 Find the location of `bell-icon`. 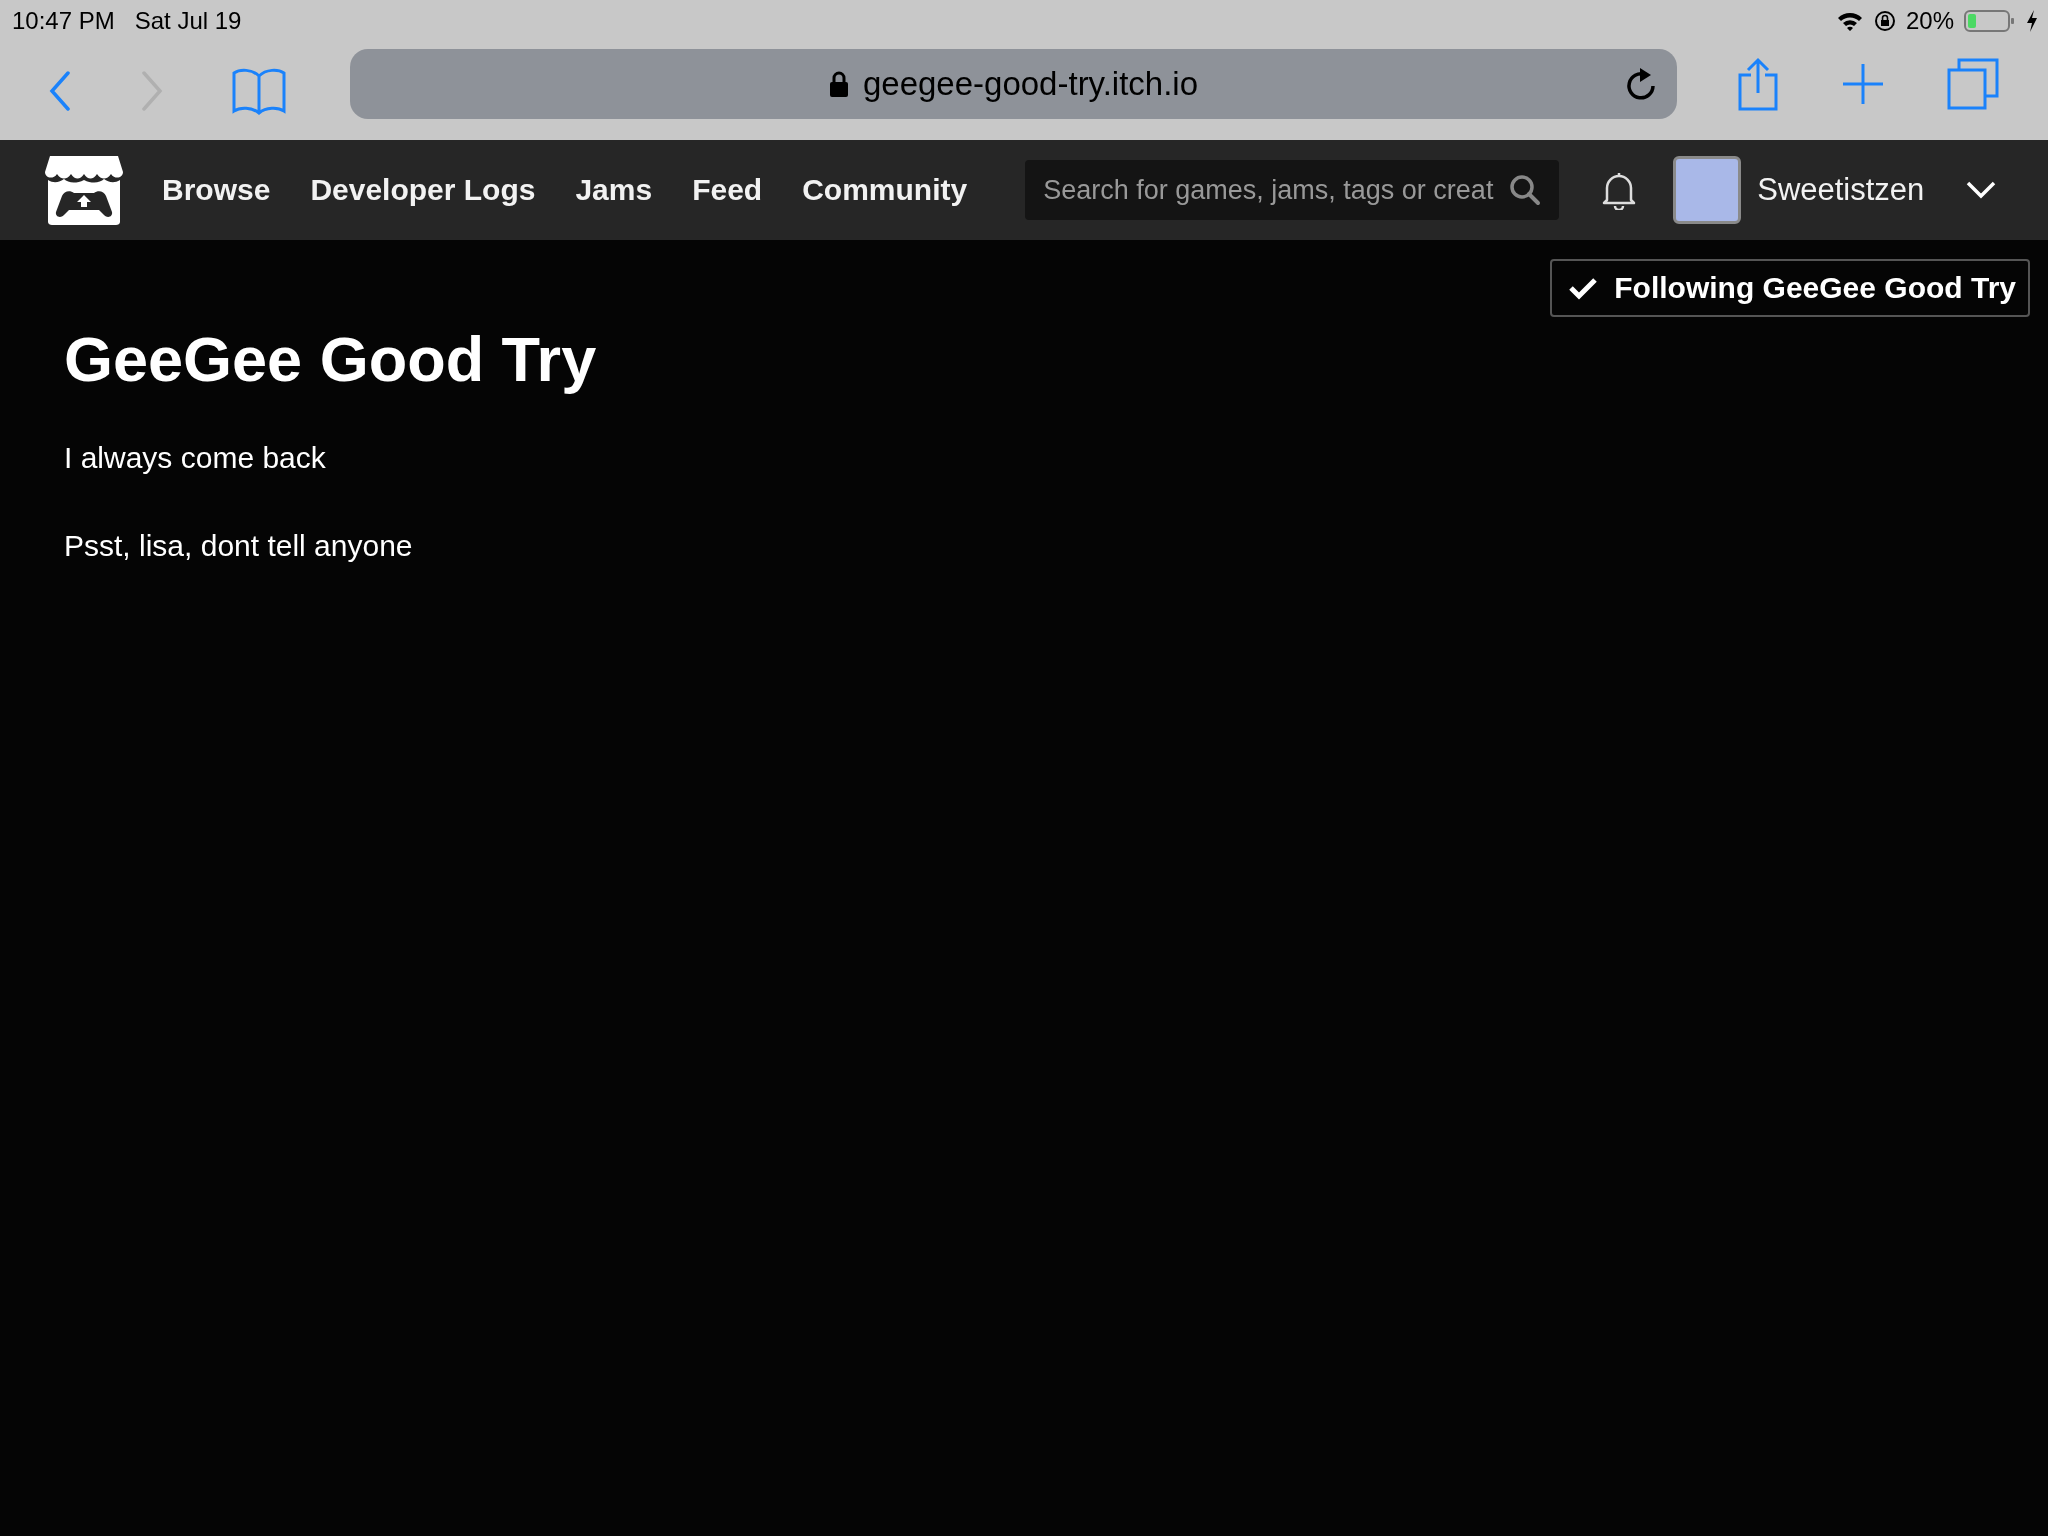

bell-icon is located at coordinates (1619, 190).